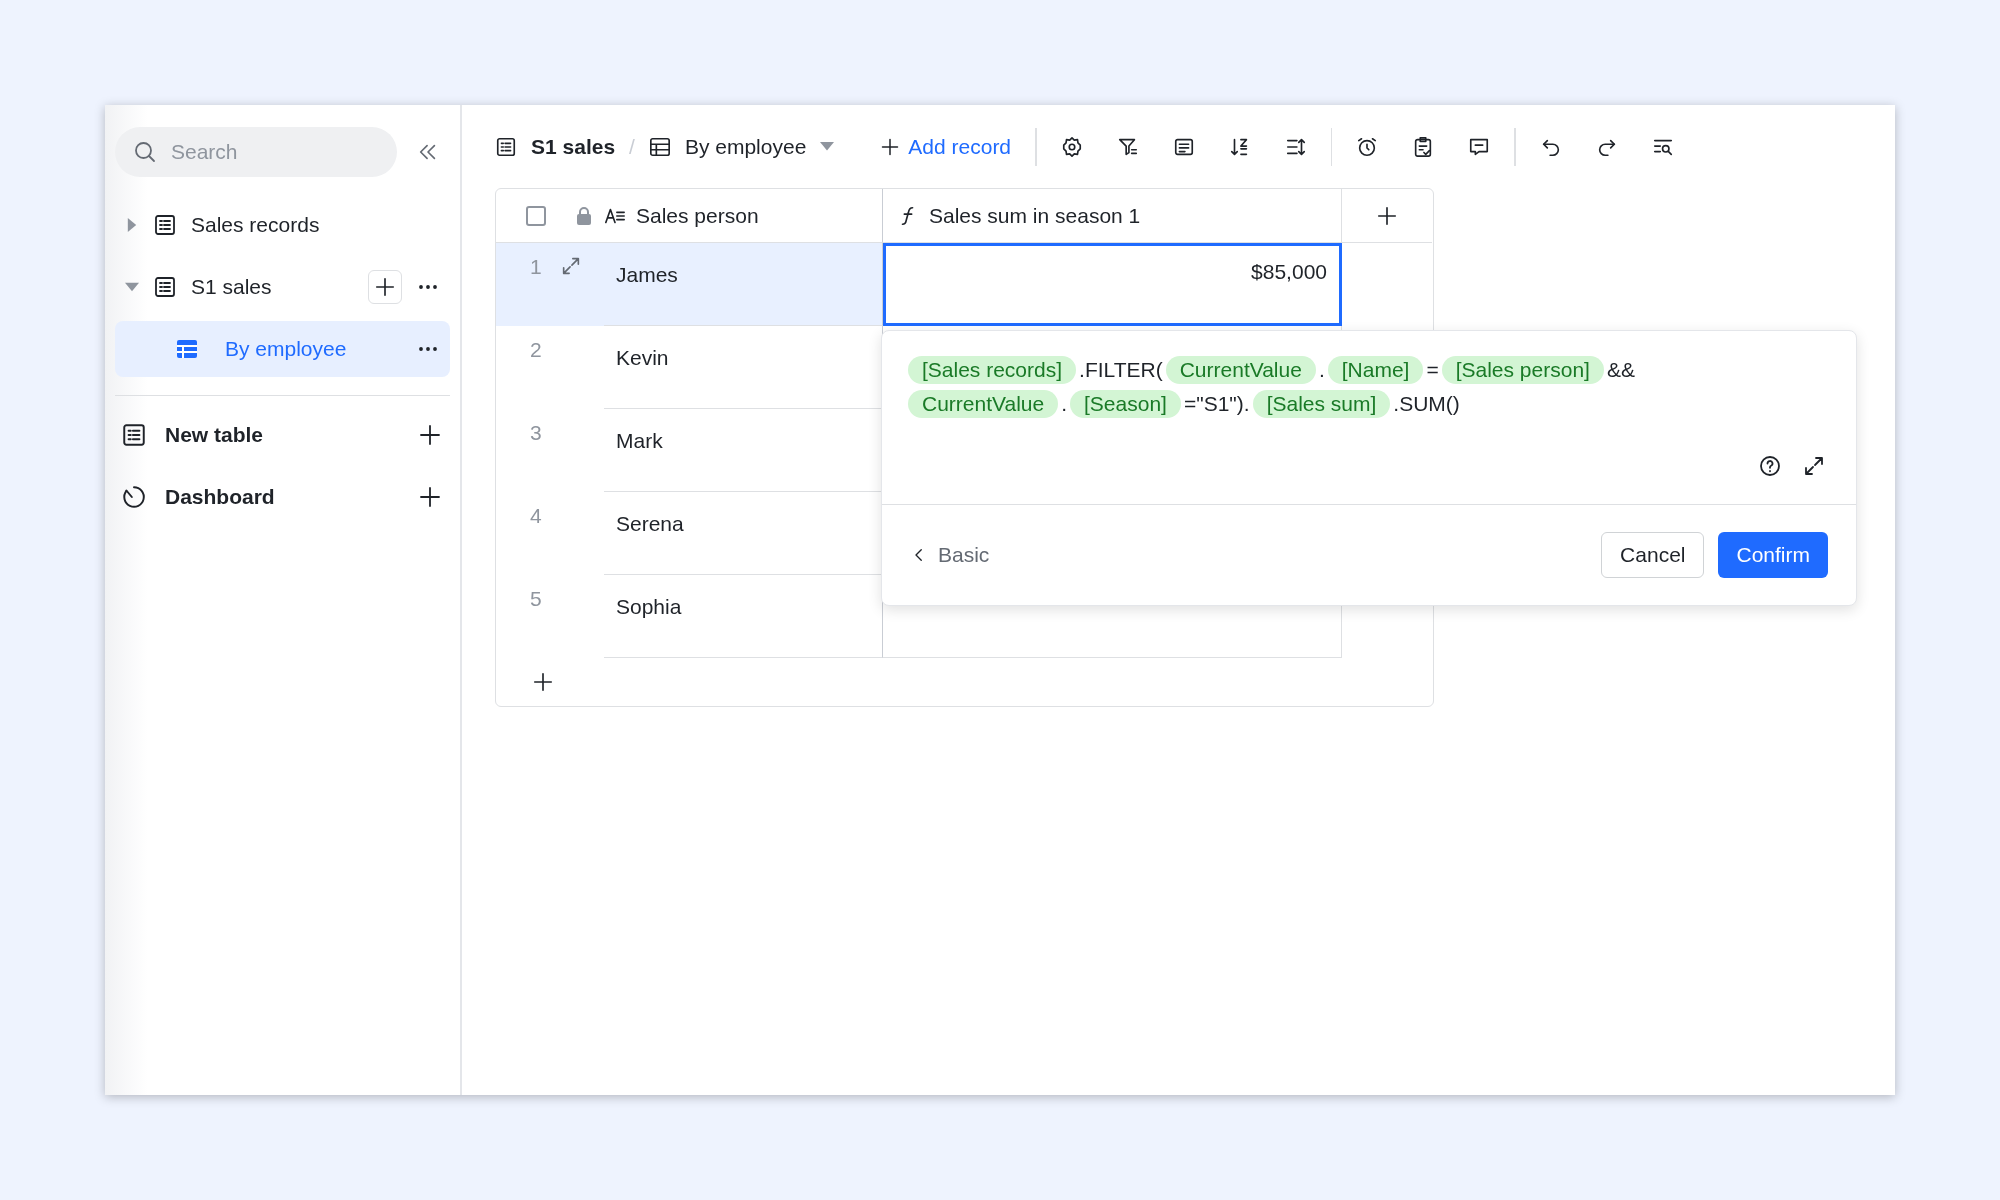  What do you see at coordinates (536, 350) in the screenshot?
I see `row-number: 2` at bounding box center [536, 350].